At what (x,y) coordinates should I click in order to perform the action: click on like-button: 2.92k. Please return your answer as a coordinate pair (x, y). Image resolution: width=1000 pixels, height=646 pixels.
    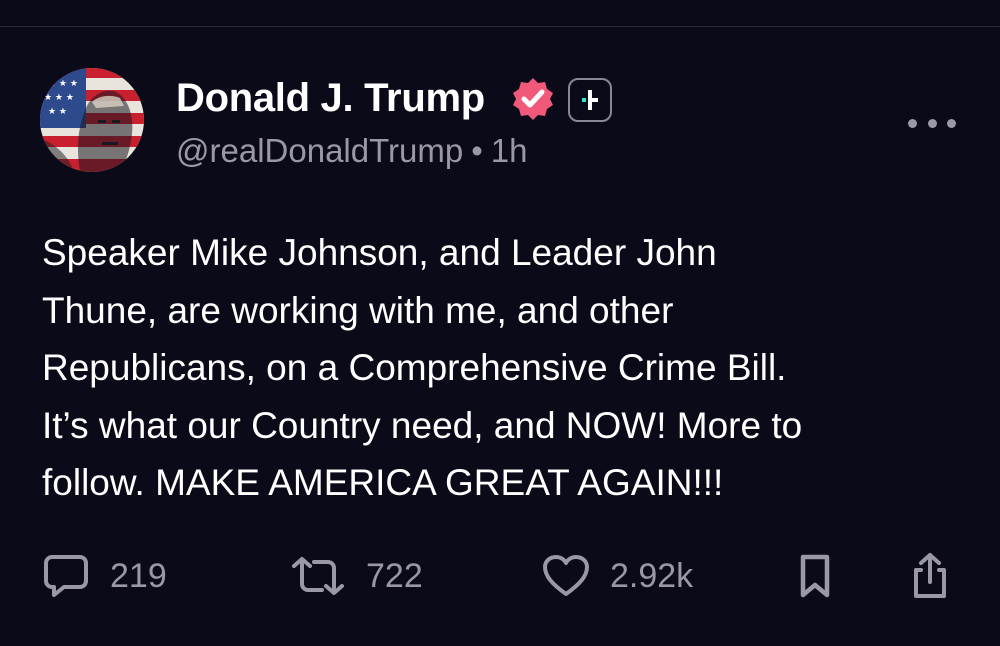
    Looking at the image, I should click on (617, 576).